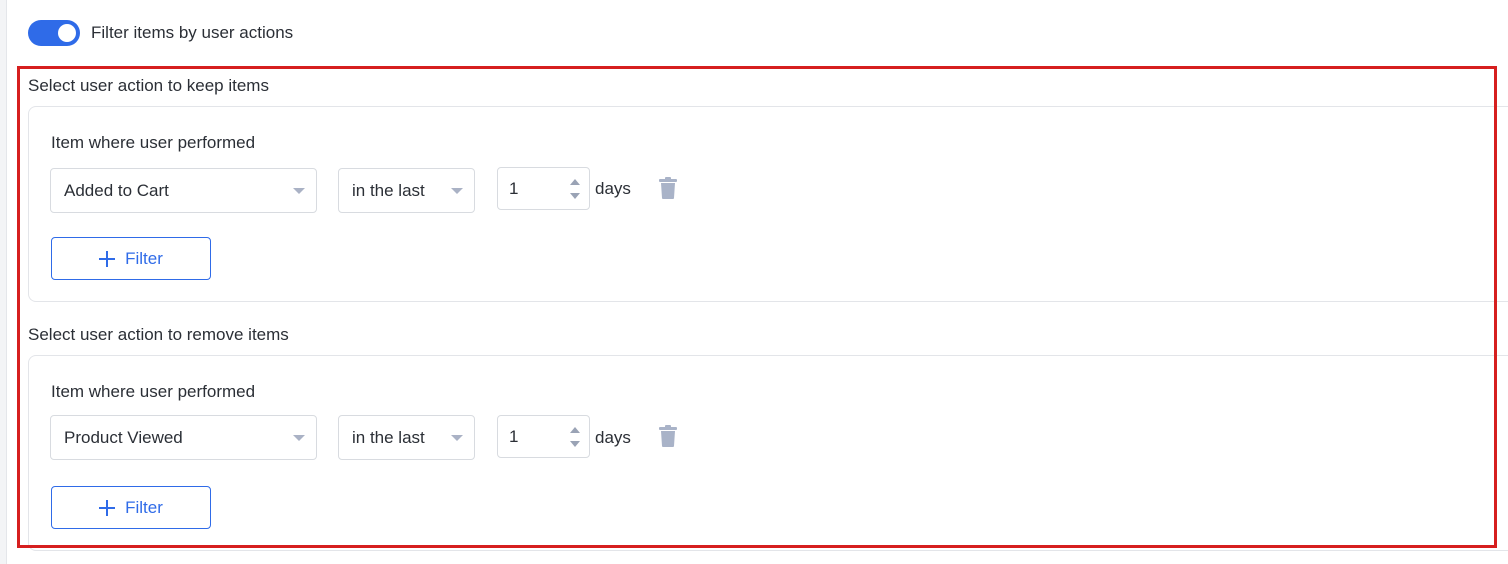  What do you see at coordinates (183, 190) in the screenshot?
I see `keep-action-select: Added to Cart` at bounding box center [183, 190].